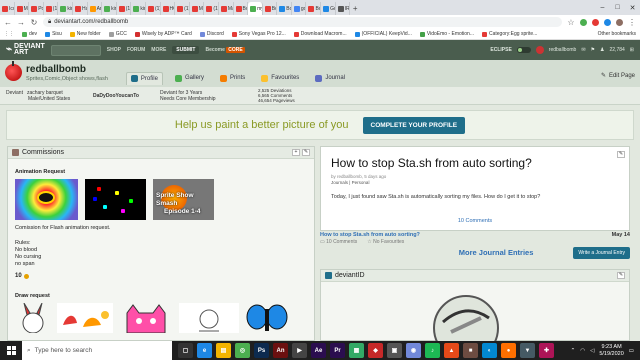  What do you see at coordinates (46, 199) in the screenshot?
I see `commission-thumb-psychedelic` at bounding box center [46, 199].